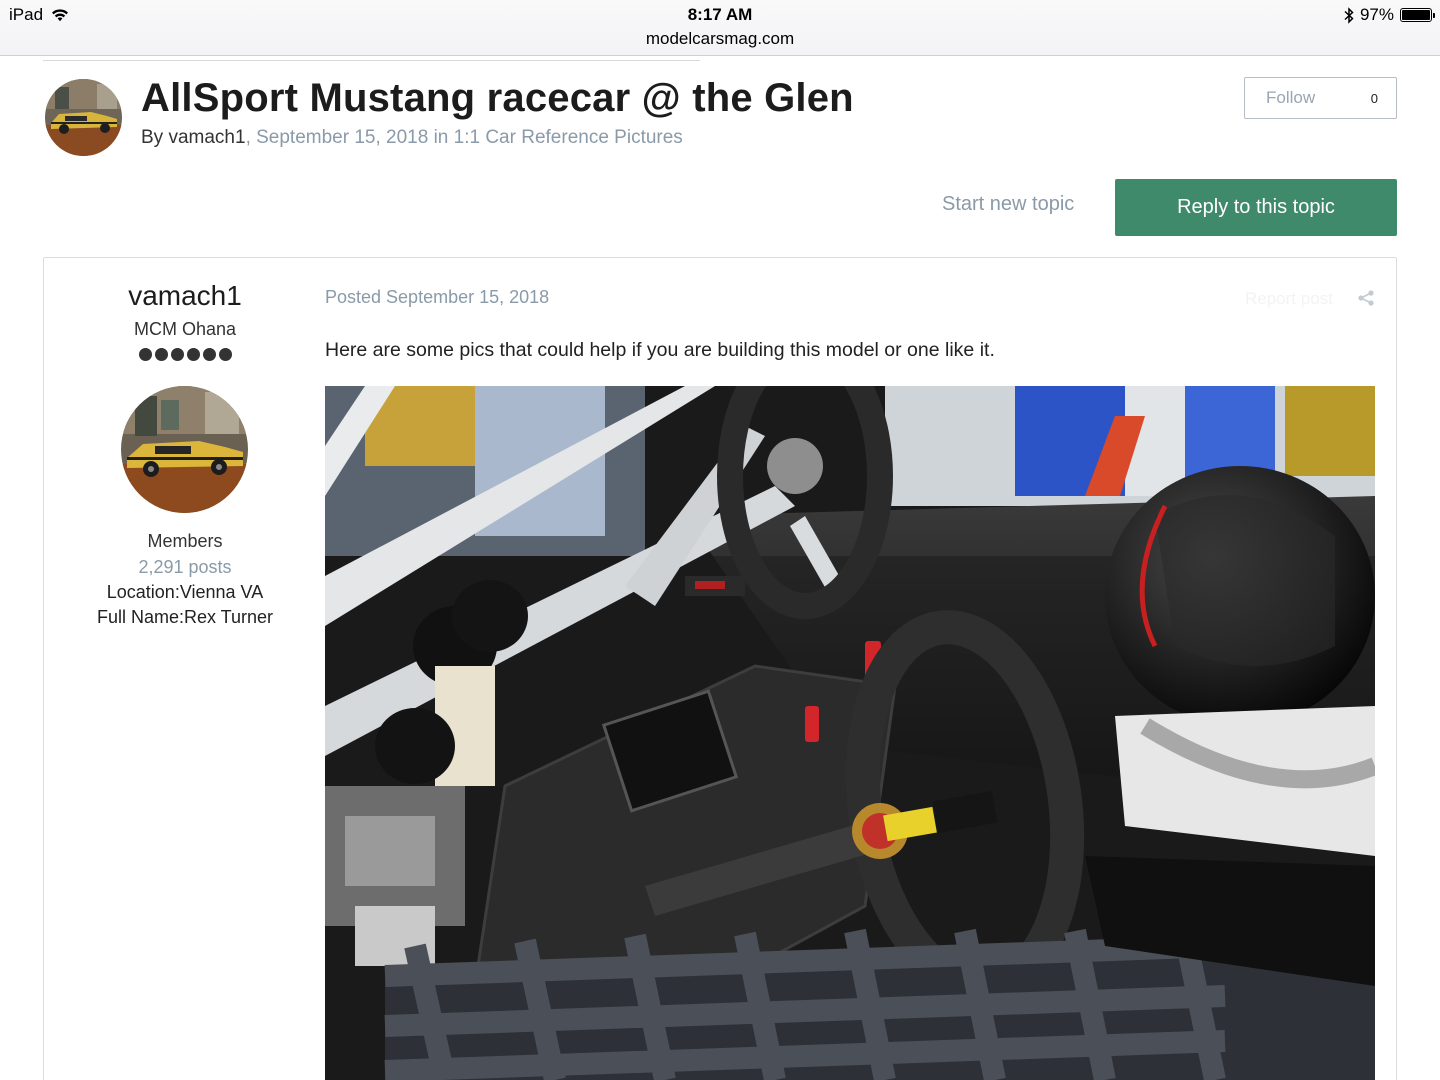  I want to click on topic-title: AllSport Mustang racecar @ the Glen, so click(497, 98).